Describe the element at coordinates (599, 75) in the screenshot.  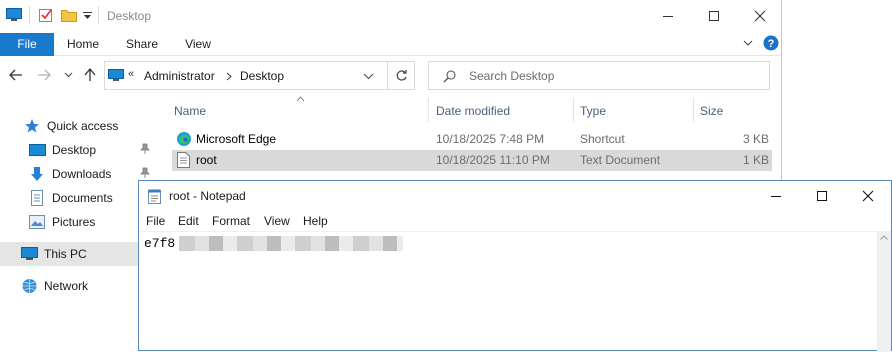
I see `search-box: Search Desktop` at that location.